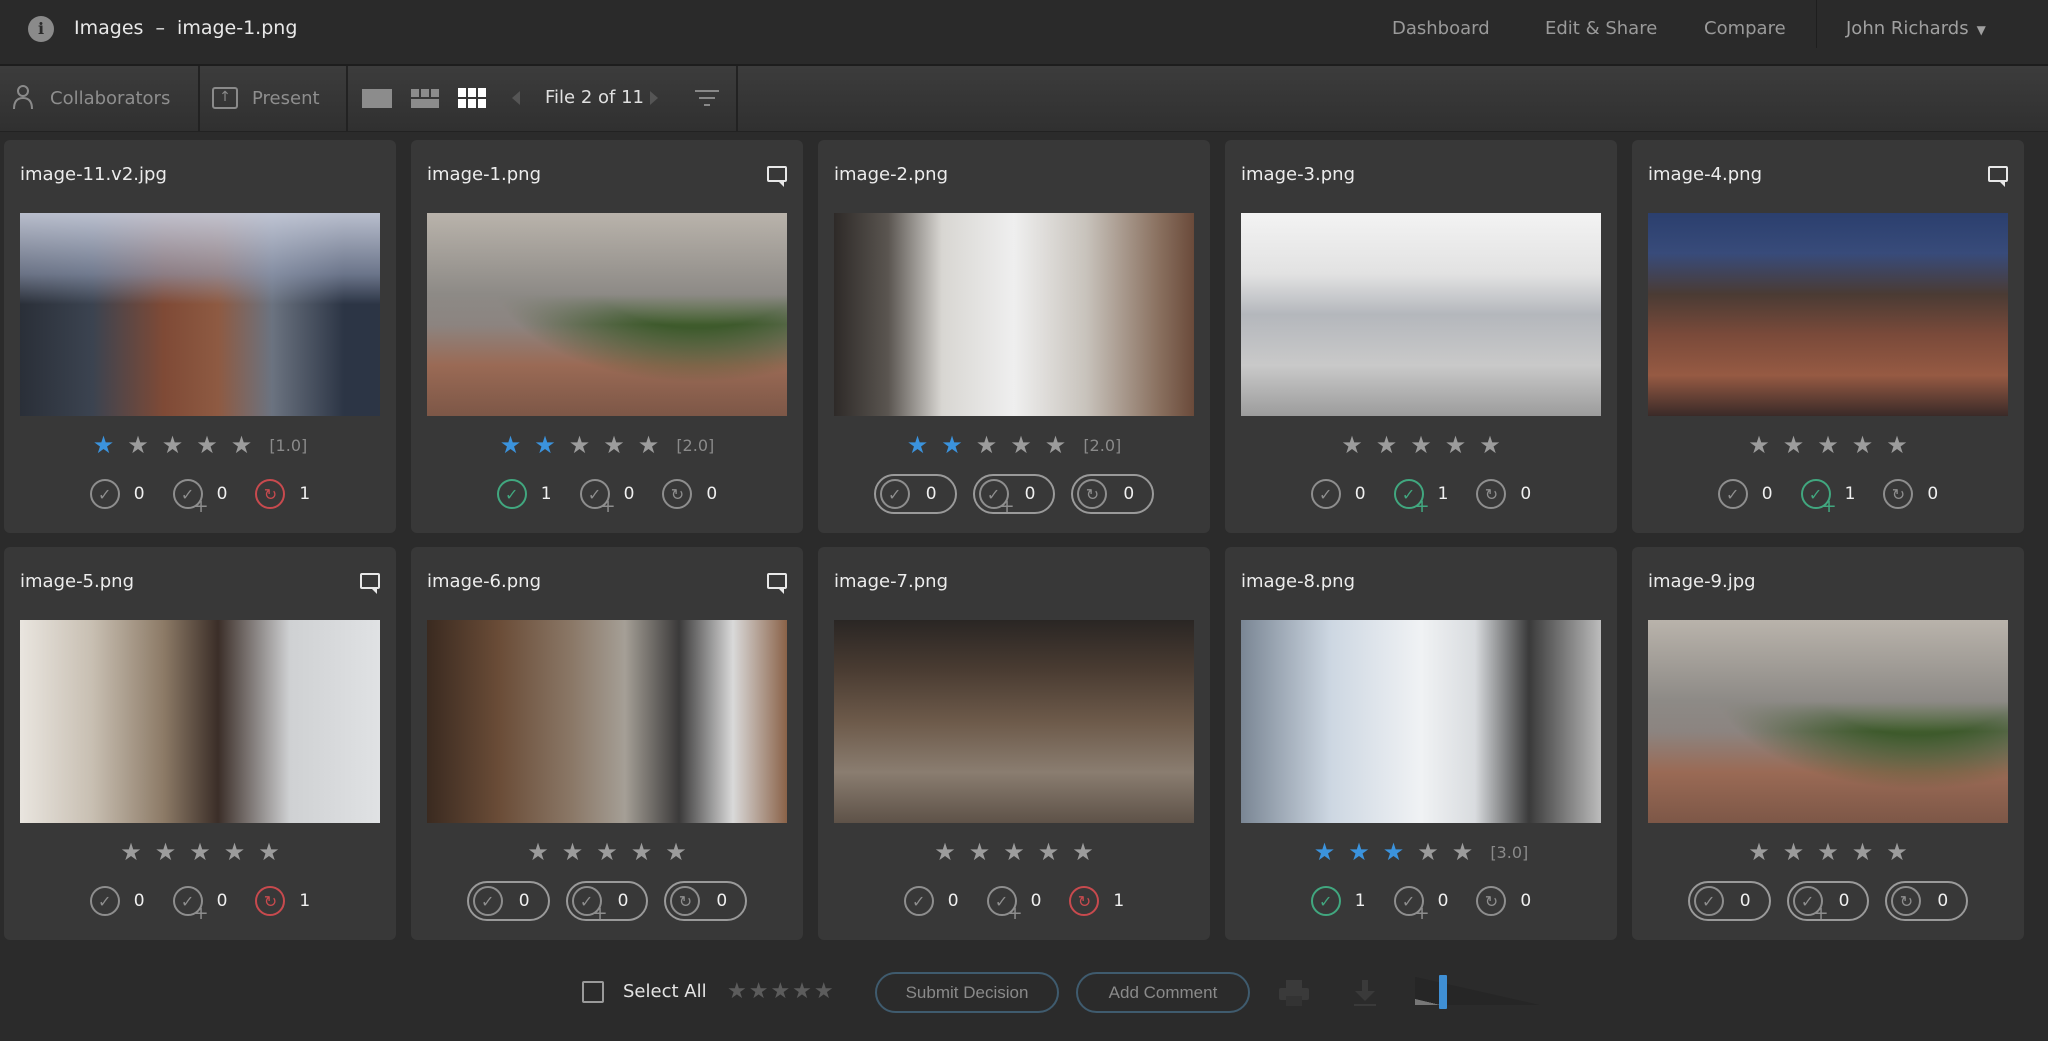 The width and height of the screenshot is (2048, 1041). What do you see at coordinates (516, 98) in the screenshot?
I see `previous-file-arrow` at bounding box center [516, 98].